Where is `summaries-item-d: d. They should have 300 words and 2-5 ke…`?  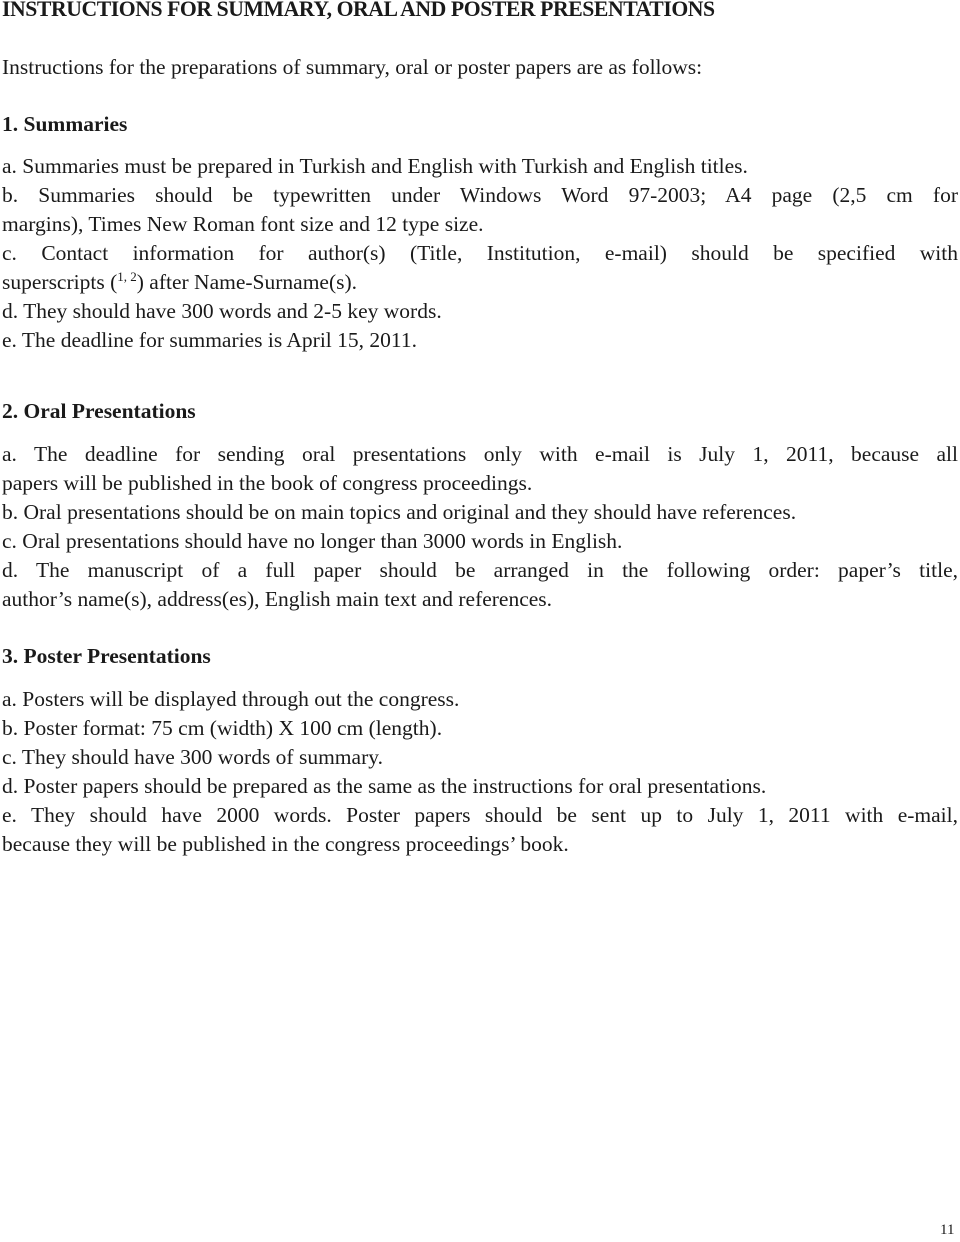 summaries-item-d: d. They should have 300 words and 2-5 ke… is located at coordinates (222, 311).